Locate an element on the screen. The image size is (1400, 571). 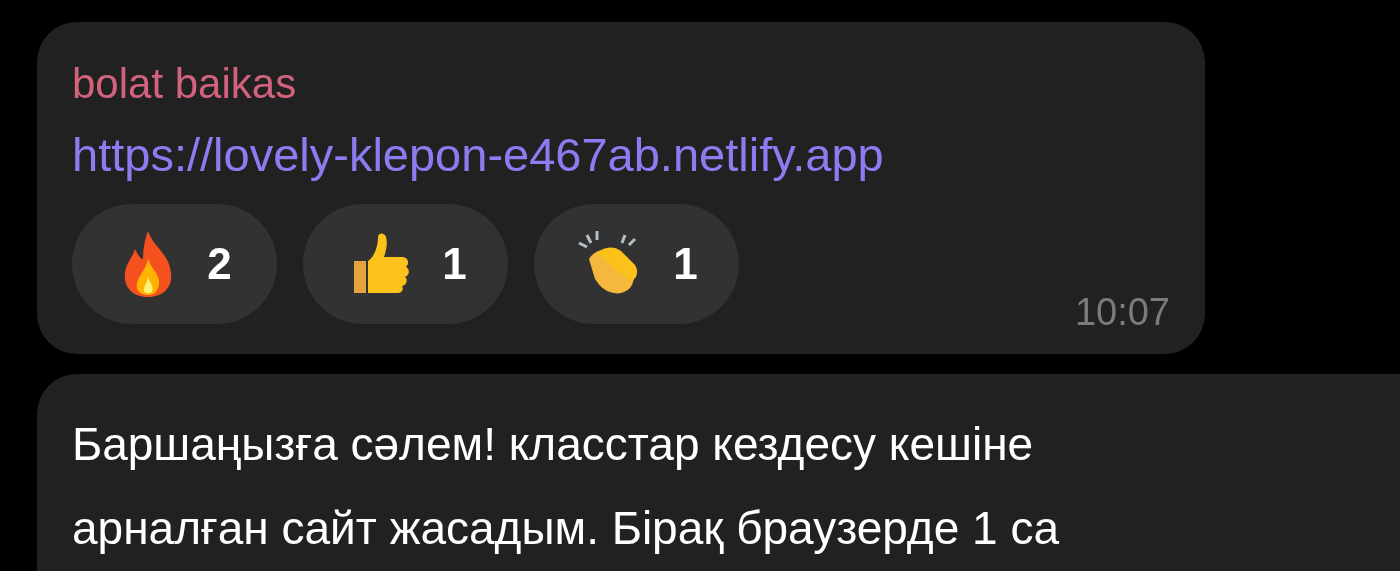
reaction-chip: 2 is located at coordinates (174, 264).